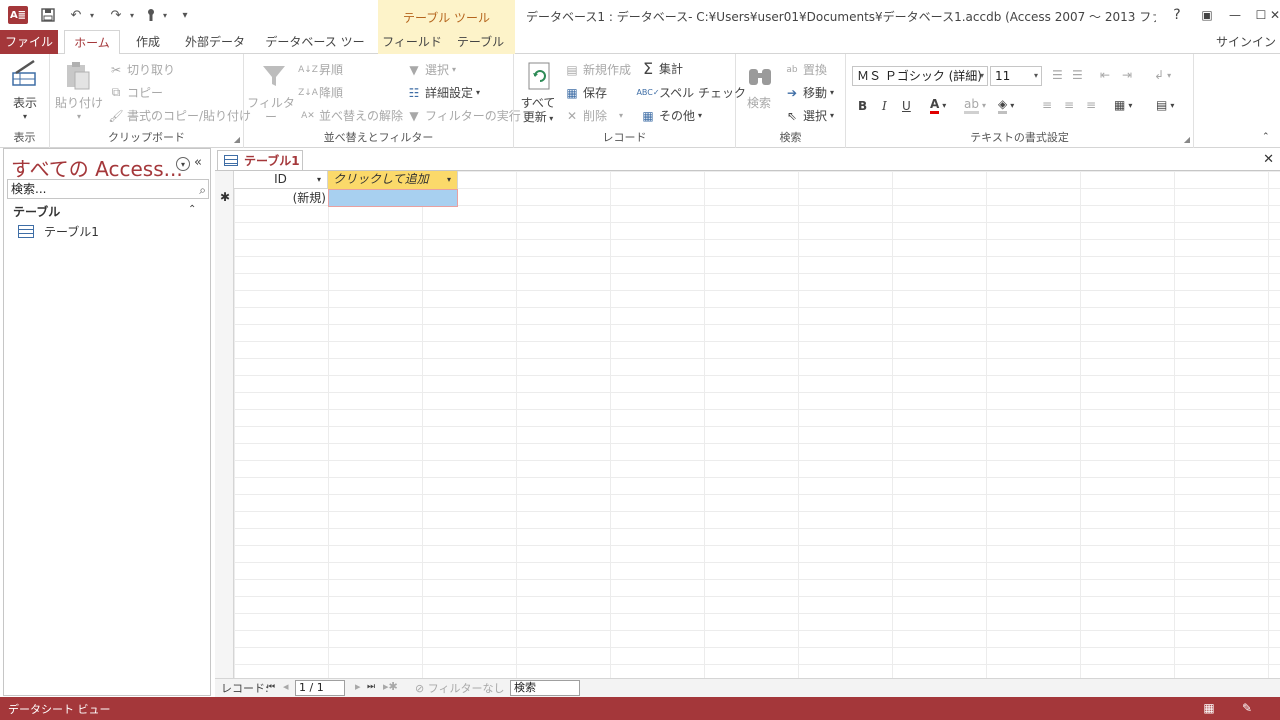 The height and width of the screenshot is (720, 1280). I want to click on gridlines-button: ▤ ▾, so click(1165, 105).